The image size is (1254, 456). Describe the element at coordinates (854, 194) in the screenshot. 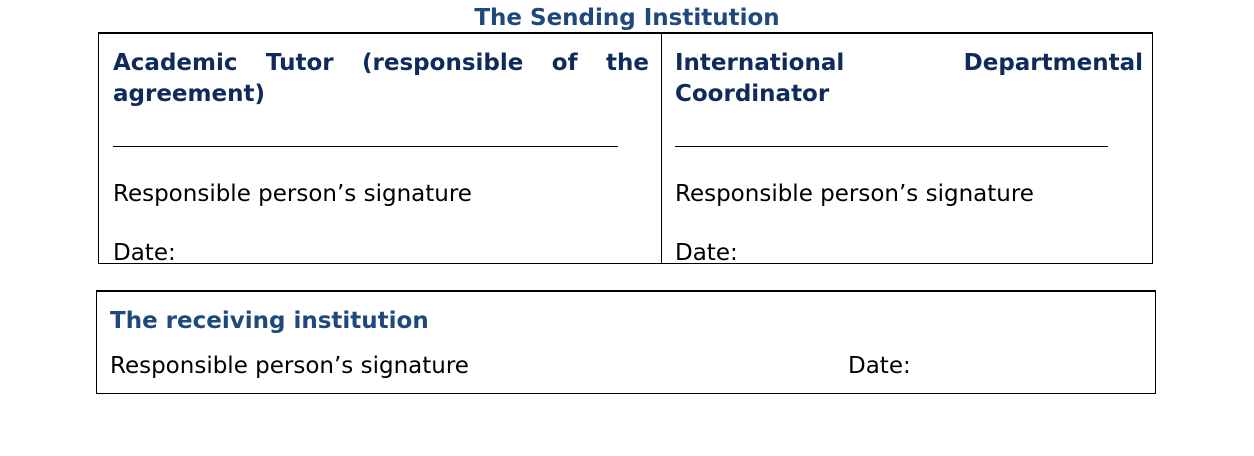

I see `departmental-coordinator-signature-label: Responsible person’s signature` at that location.